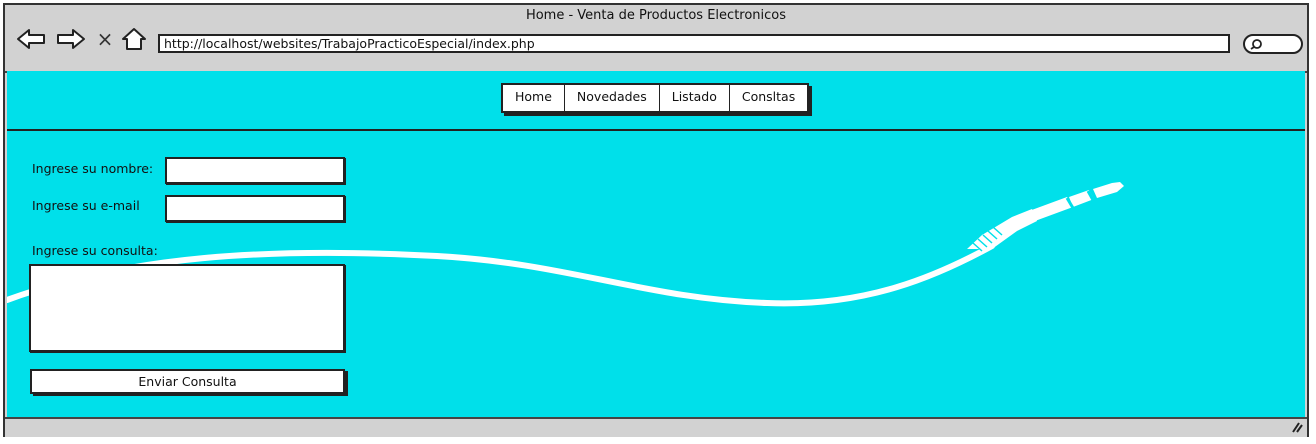 The image size is (1316, 444). Describe the element at coordinates (255, 170) in the screenshot. I see `name-input` at that location.